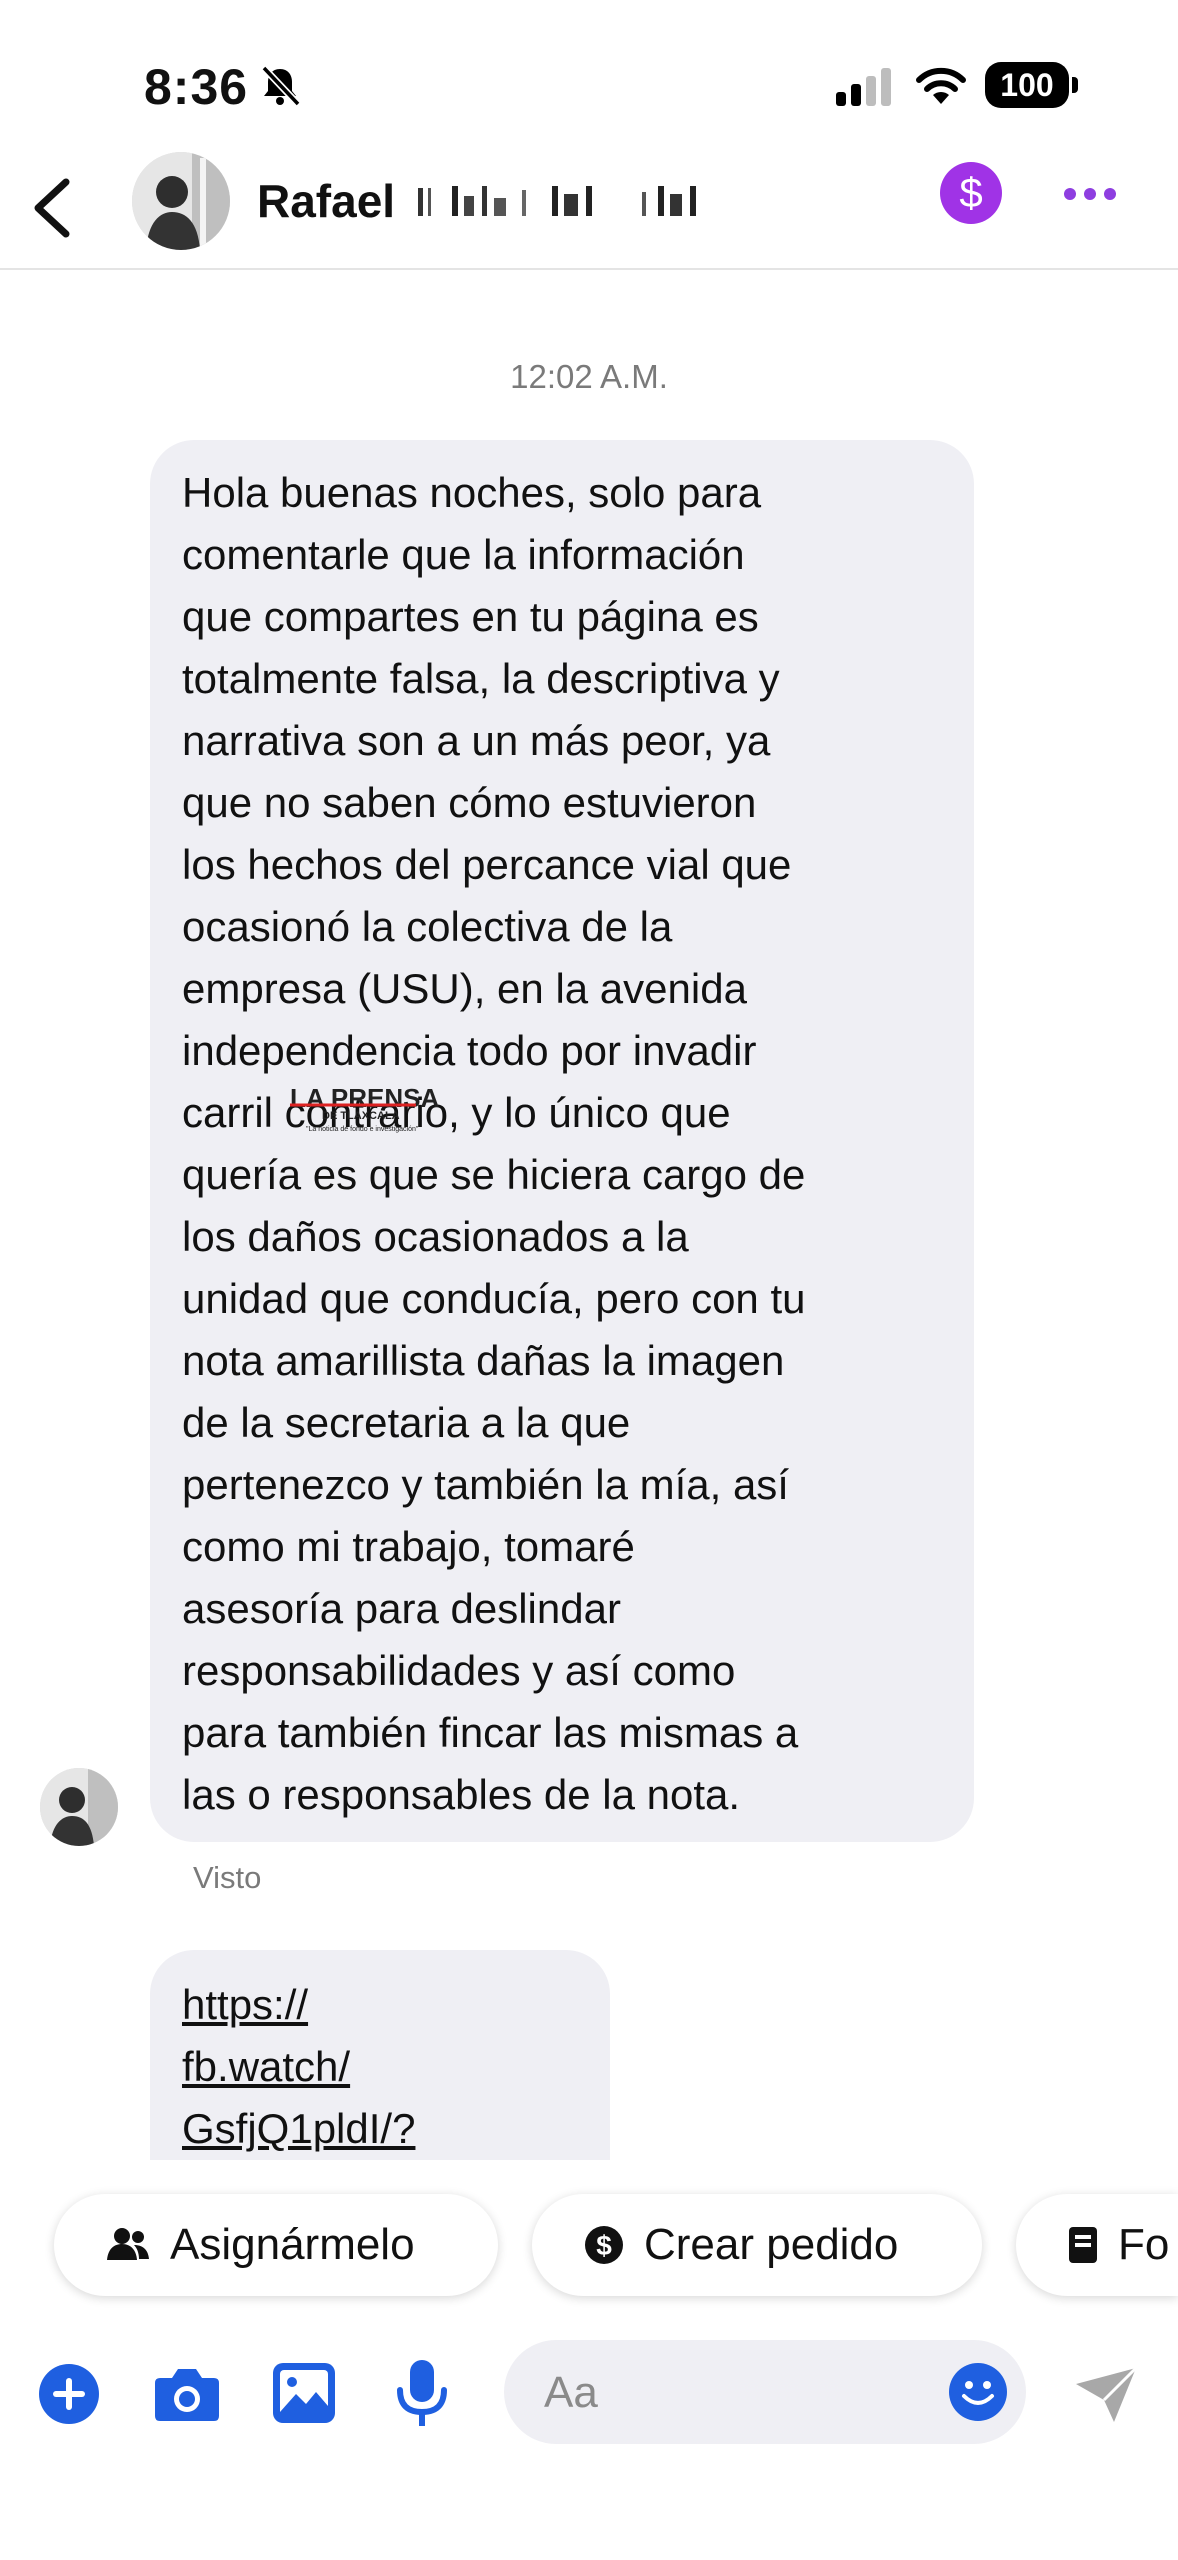 Image resolution: width=1178 pixels, height=2560 pixels. I want to click on quick-reply-form: Fo, so click(1097, 2245).